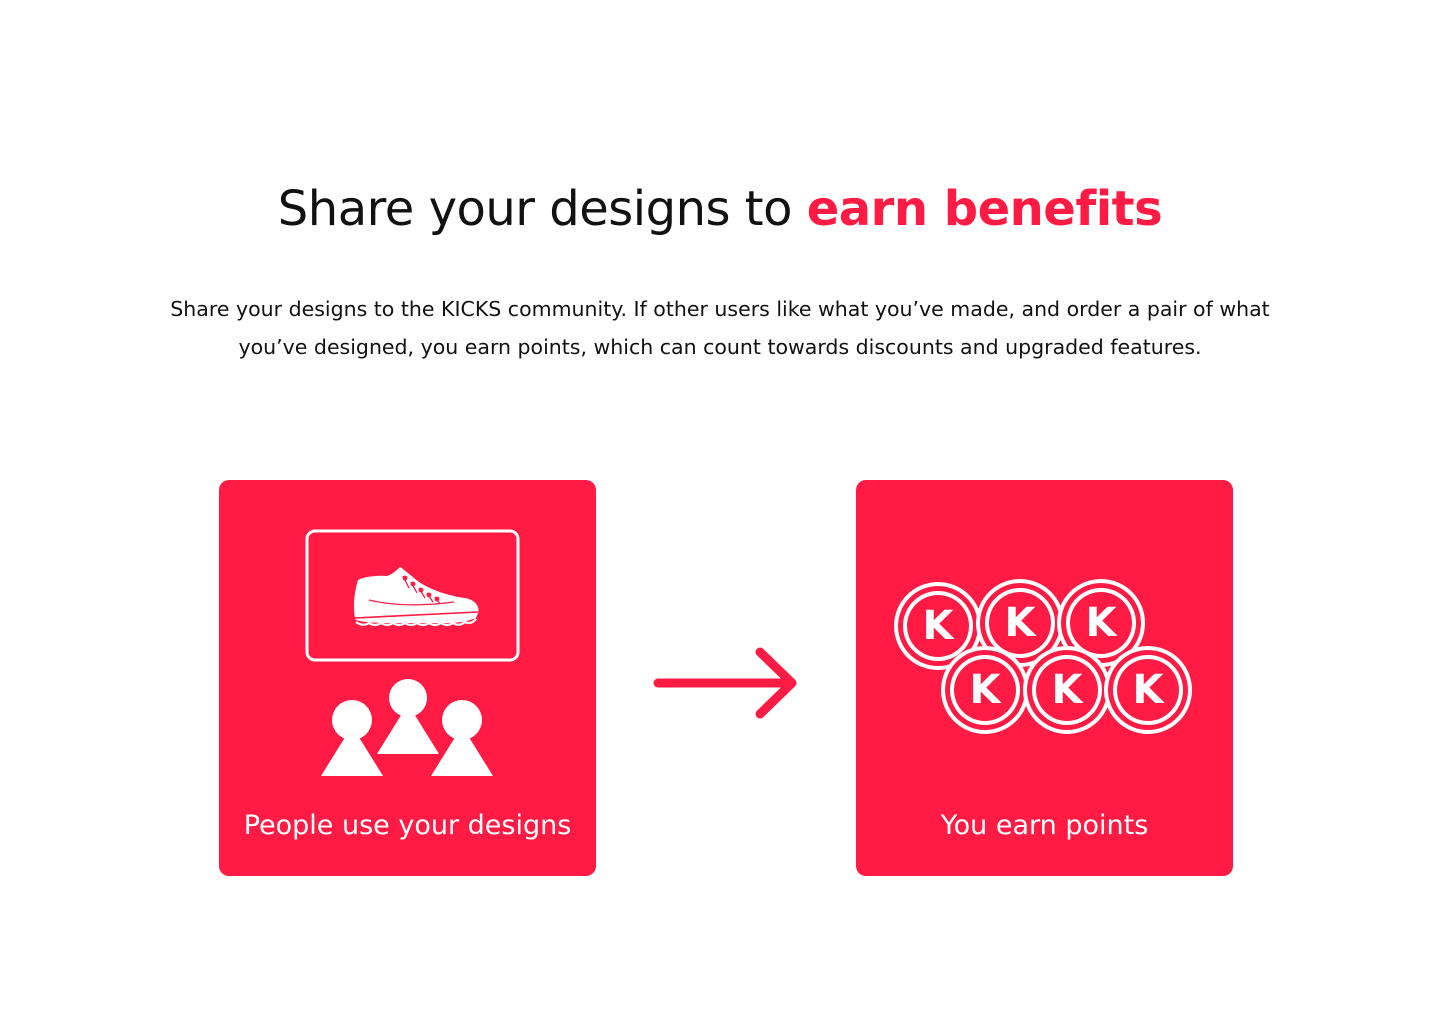  I want to click on step-label: You earn points, so click(1044, 825).